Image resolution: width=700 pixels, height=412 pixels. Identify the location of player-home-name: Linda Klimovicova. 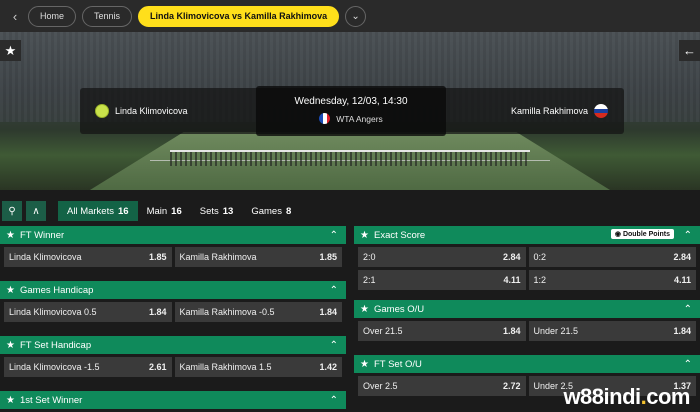
(151, 111).